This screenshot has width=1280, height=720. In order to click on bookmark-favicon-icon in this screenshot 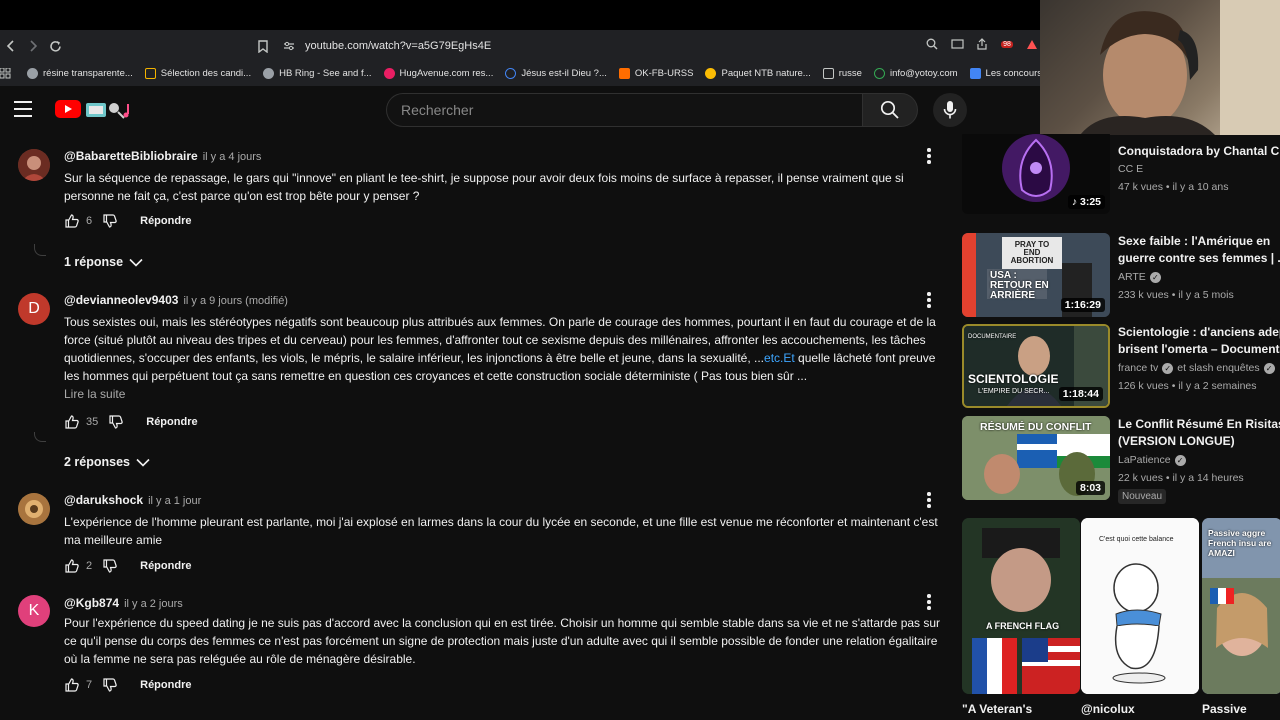, I will do `click(711, 73)`.